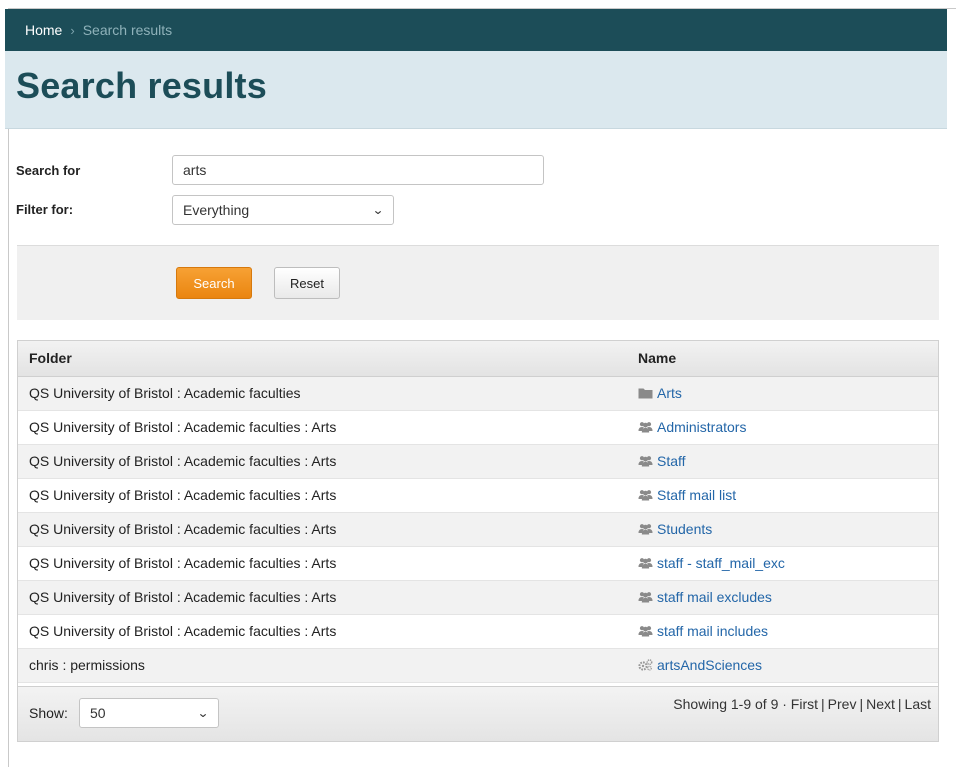  What do you see at coordinates (685, 528) in the screenshot?
I see `result-name-text: Students` at bounding box center [685, 528].